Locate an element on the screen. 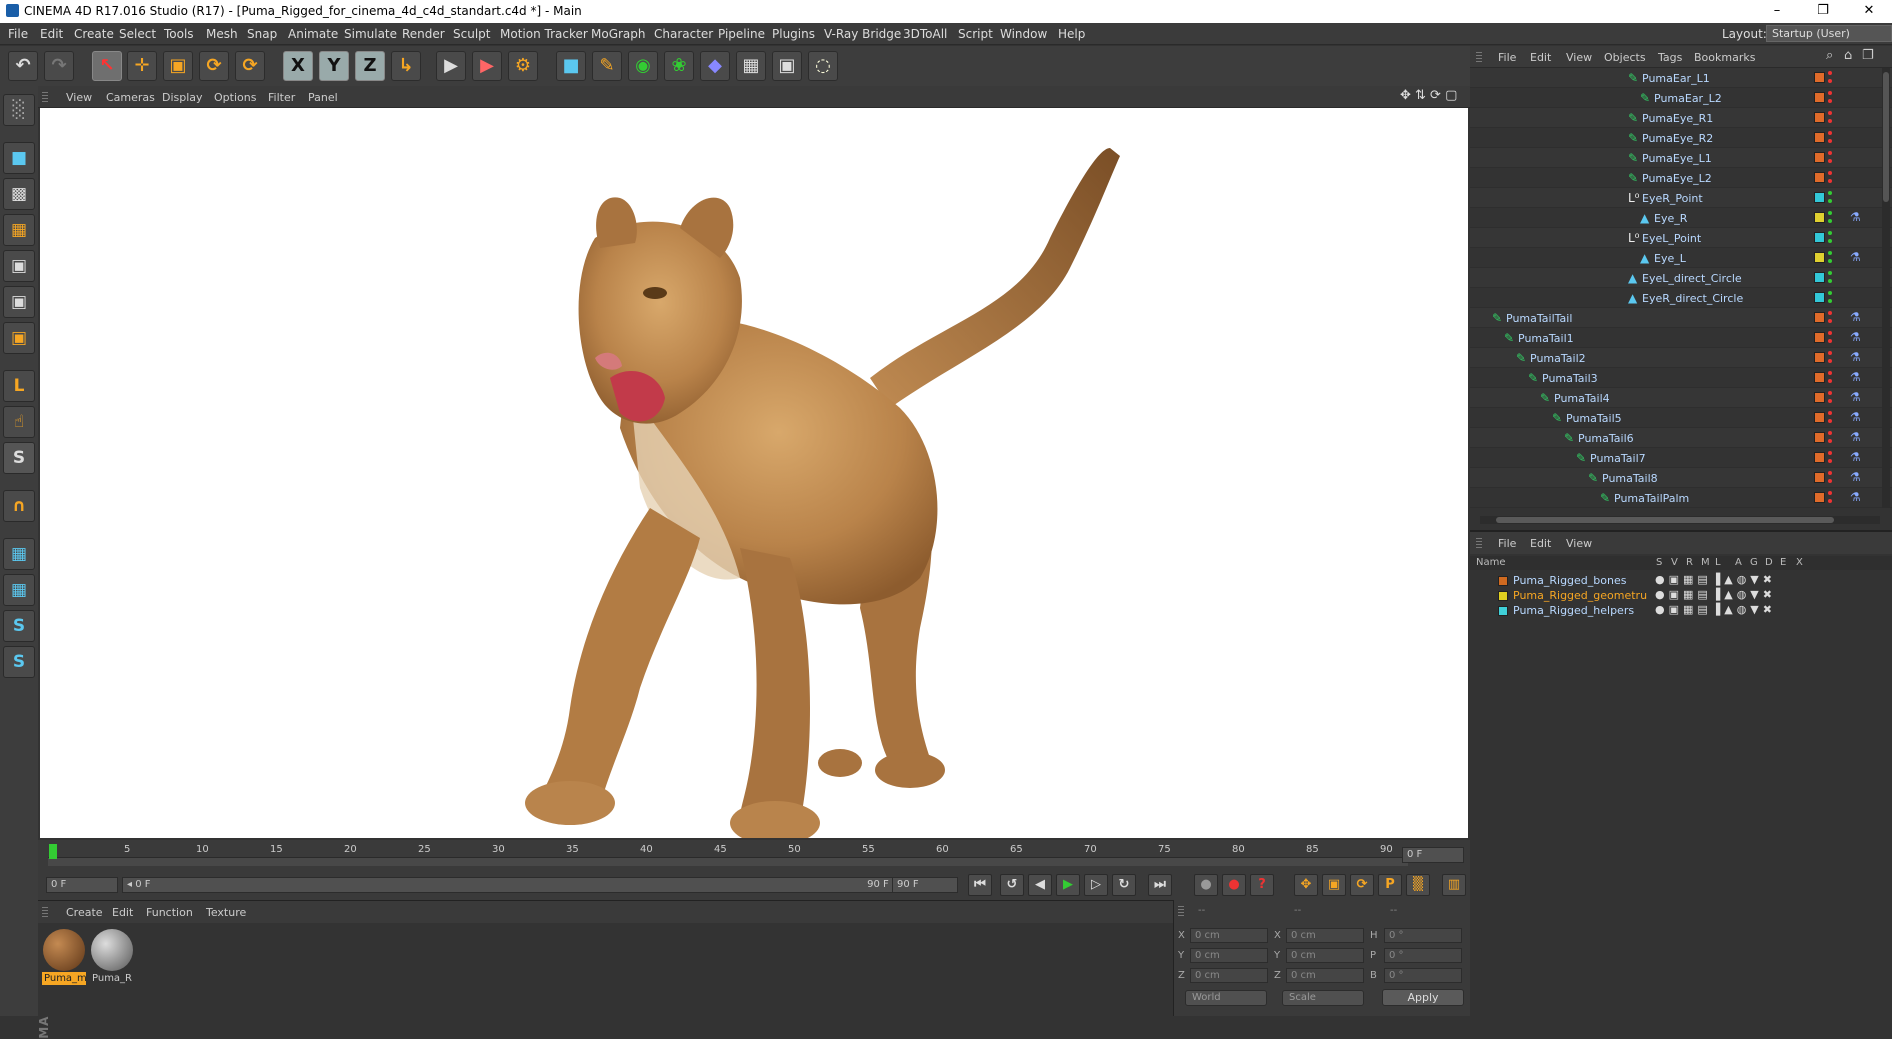 The height and width of the screenshot is (1039, 1892). mograph-array-button: ❀ is located at coordinates (679, 66).